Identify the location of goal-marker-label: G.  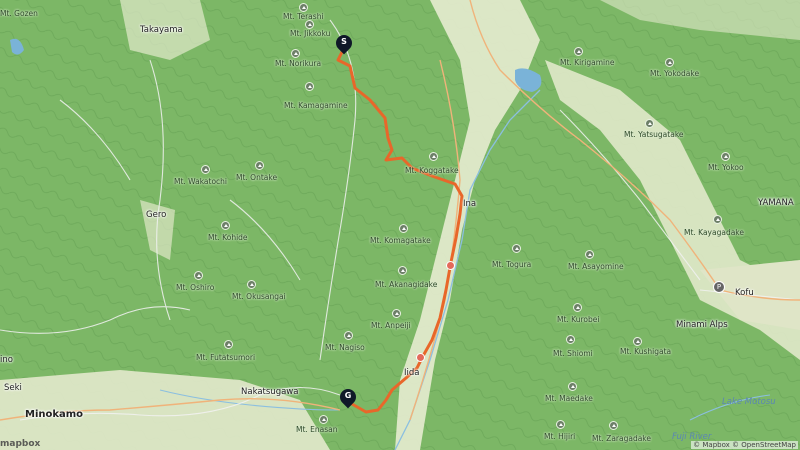
(348, 395).